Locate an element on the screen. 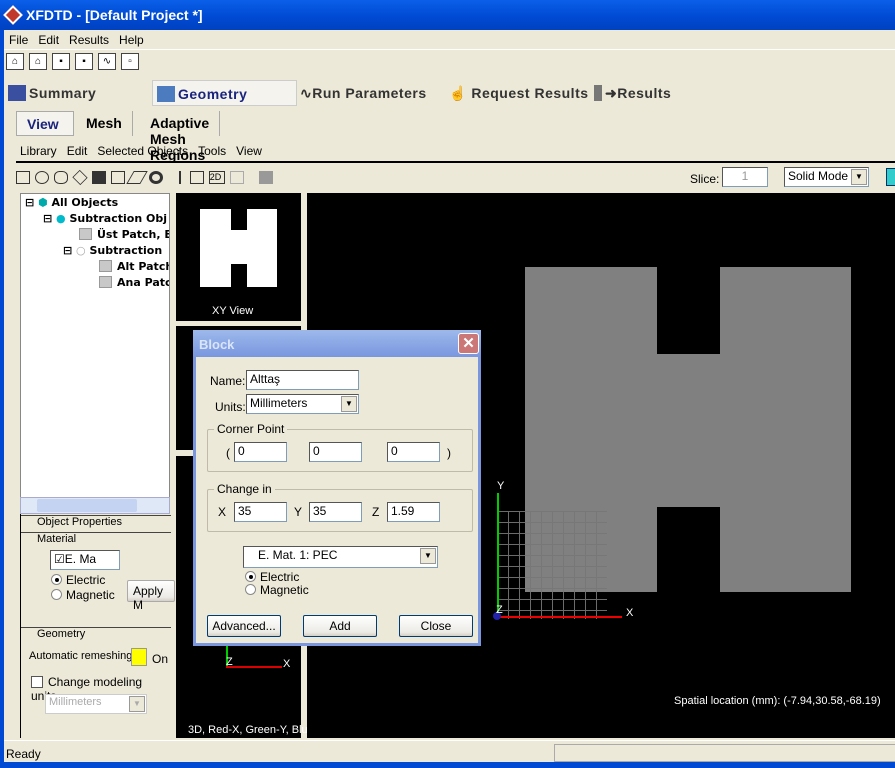 The height and width of the screenshot is (768, 895). geometry-header: Geometry is located at coordinates (96, 633).